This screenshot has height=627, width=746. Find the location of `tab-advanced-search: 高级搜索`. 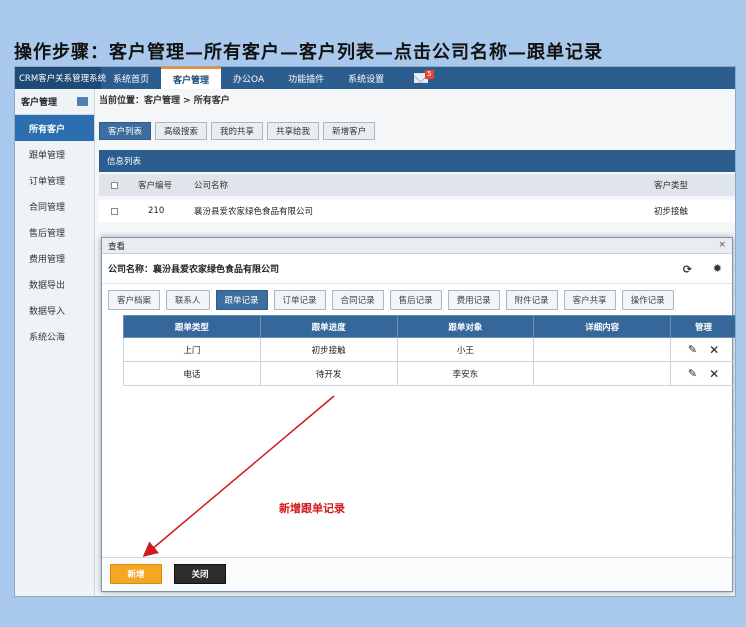

tab-advanced-search: 高级搜索 is located at coordinates (181, 131).